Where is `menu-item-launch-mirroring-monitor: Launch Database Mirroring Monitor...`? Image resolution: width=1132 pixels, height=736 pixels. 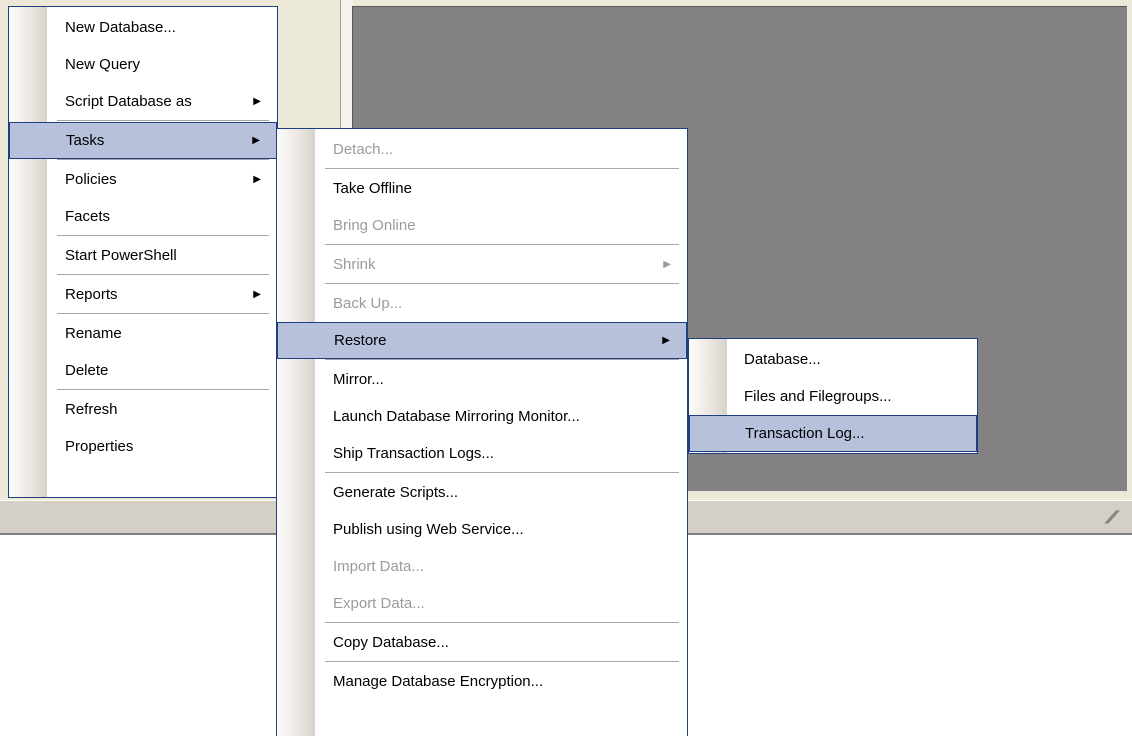 menu-item-launch-mirroring-monitor: Launch Database Mirroring Monitor... is located at coordinates (482, 416).